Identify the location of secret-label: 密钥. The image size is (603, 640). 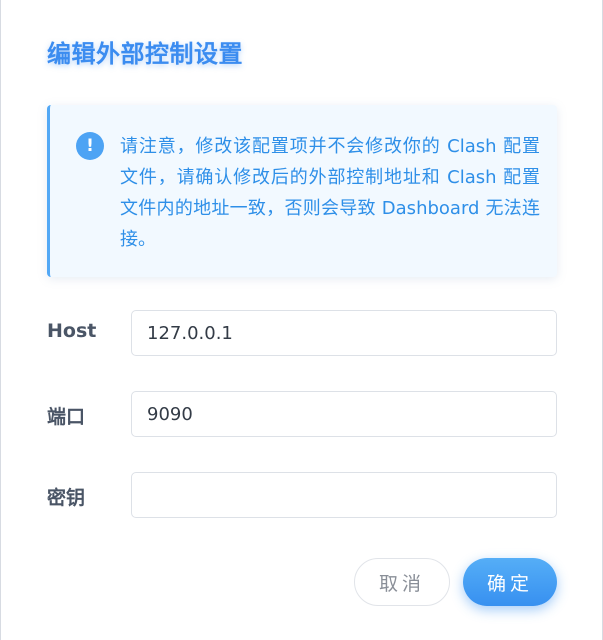
(66, 498).